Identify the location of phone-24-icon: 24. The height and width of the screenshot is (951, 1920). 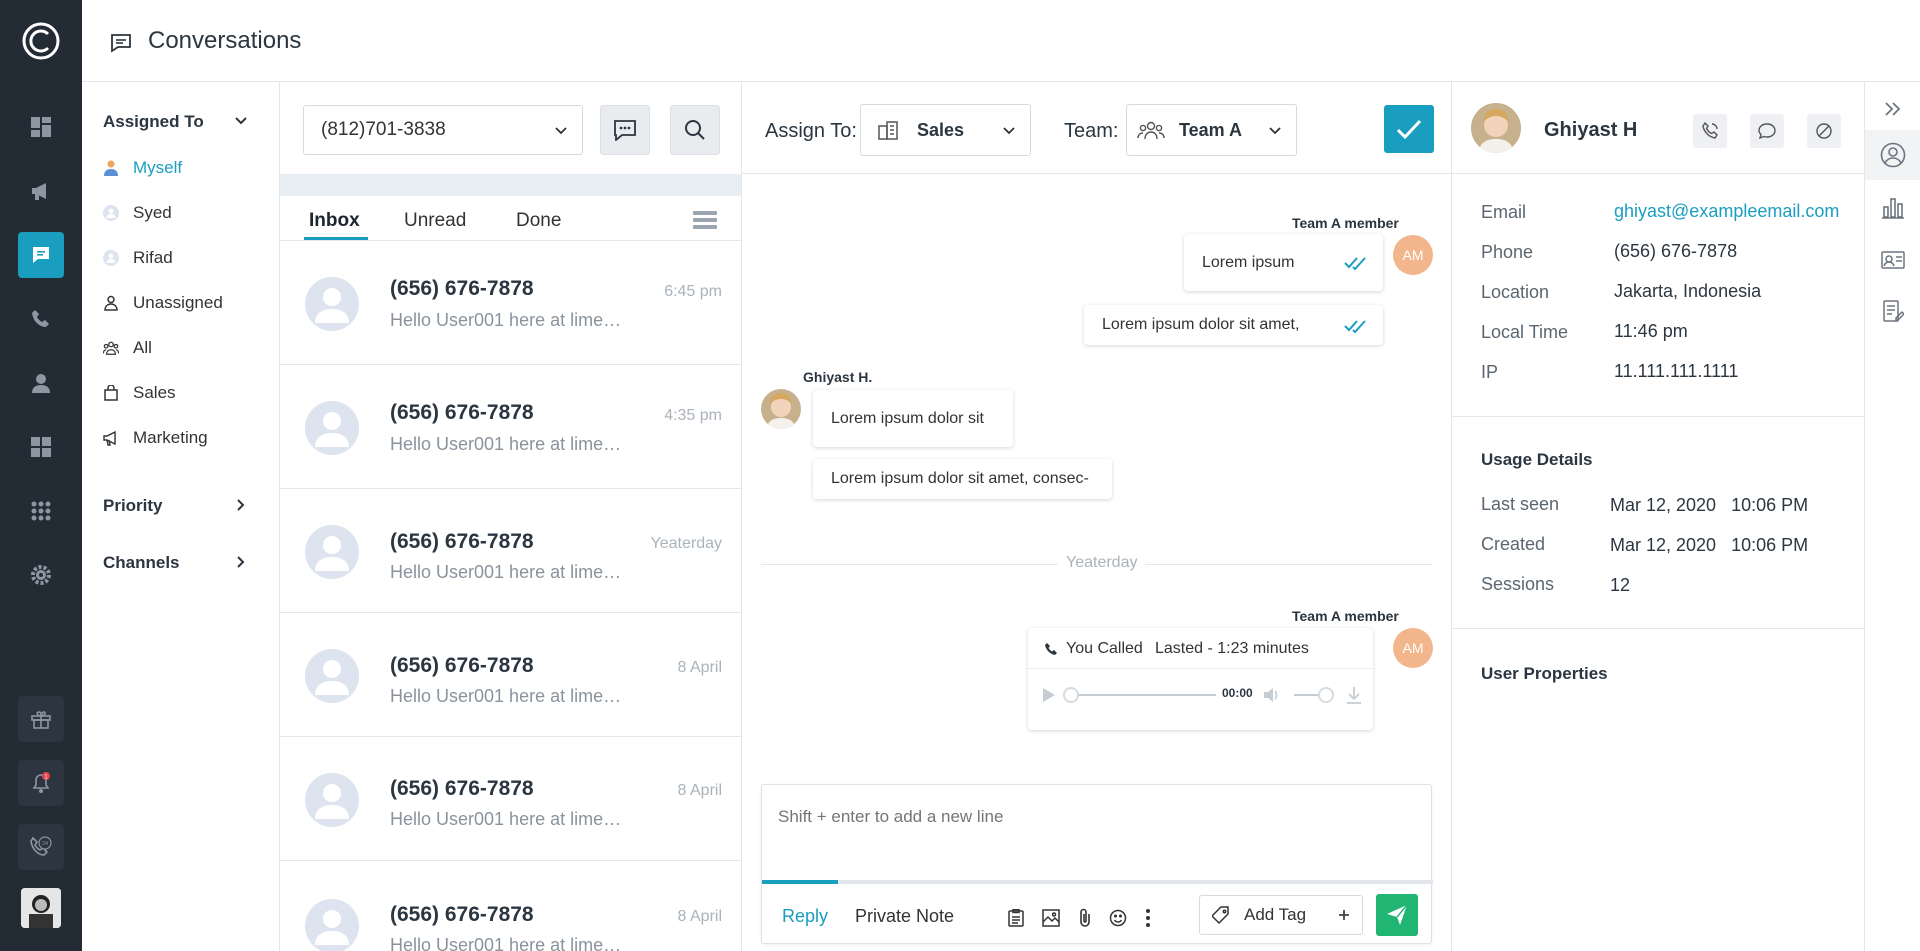
(41, 847).